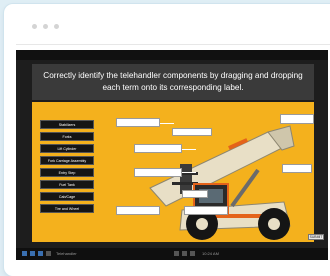  What do you see at coordinates (67, 148) in the screenshot?
I see `term-chip-lift-cylinder: Lift Cylinder` at bounding box center [67, 148].